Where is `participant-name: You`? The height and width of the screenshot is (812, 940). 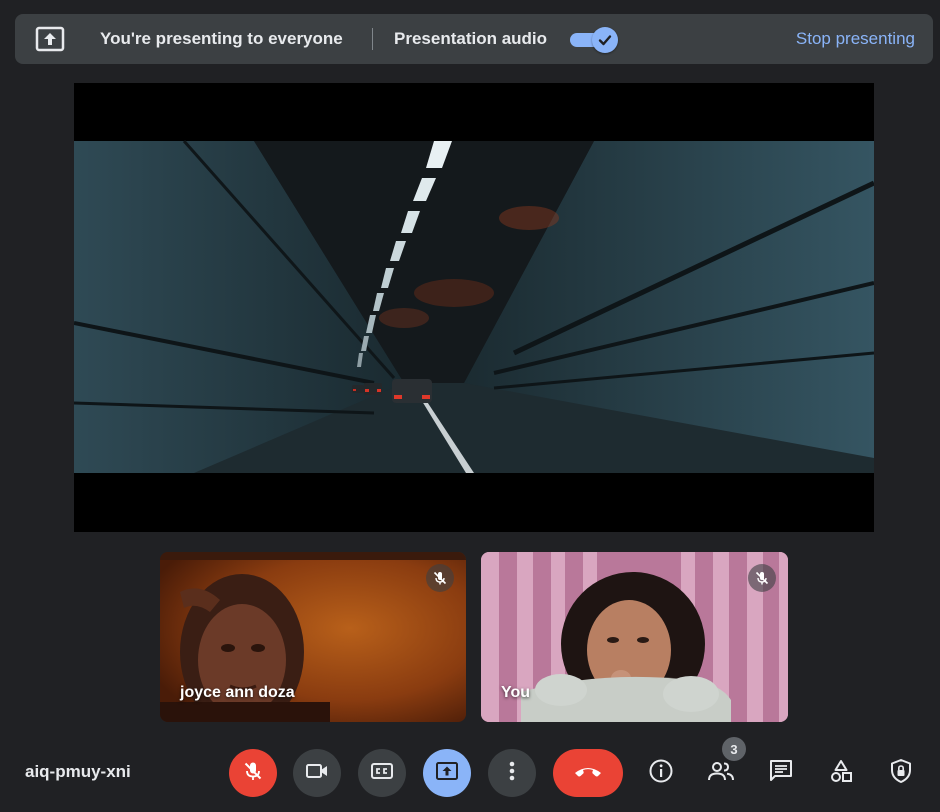
participant-name: You is located at coordinates (516, 692).